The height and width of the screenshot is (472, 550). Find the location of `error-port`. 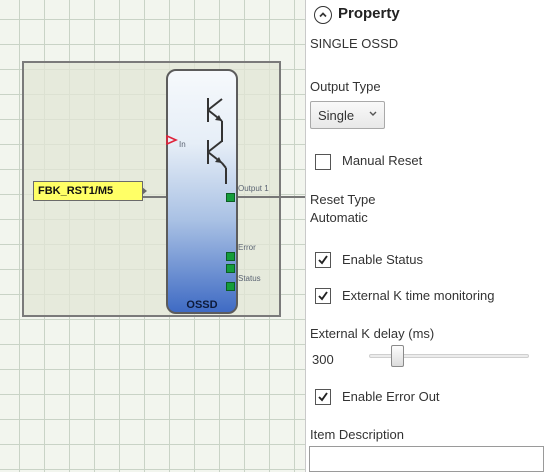

error-port is located at coordinates (230, 256).